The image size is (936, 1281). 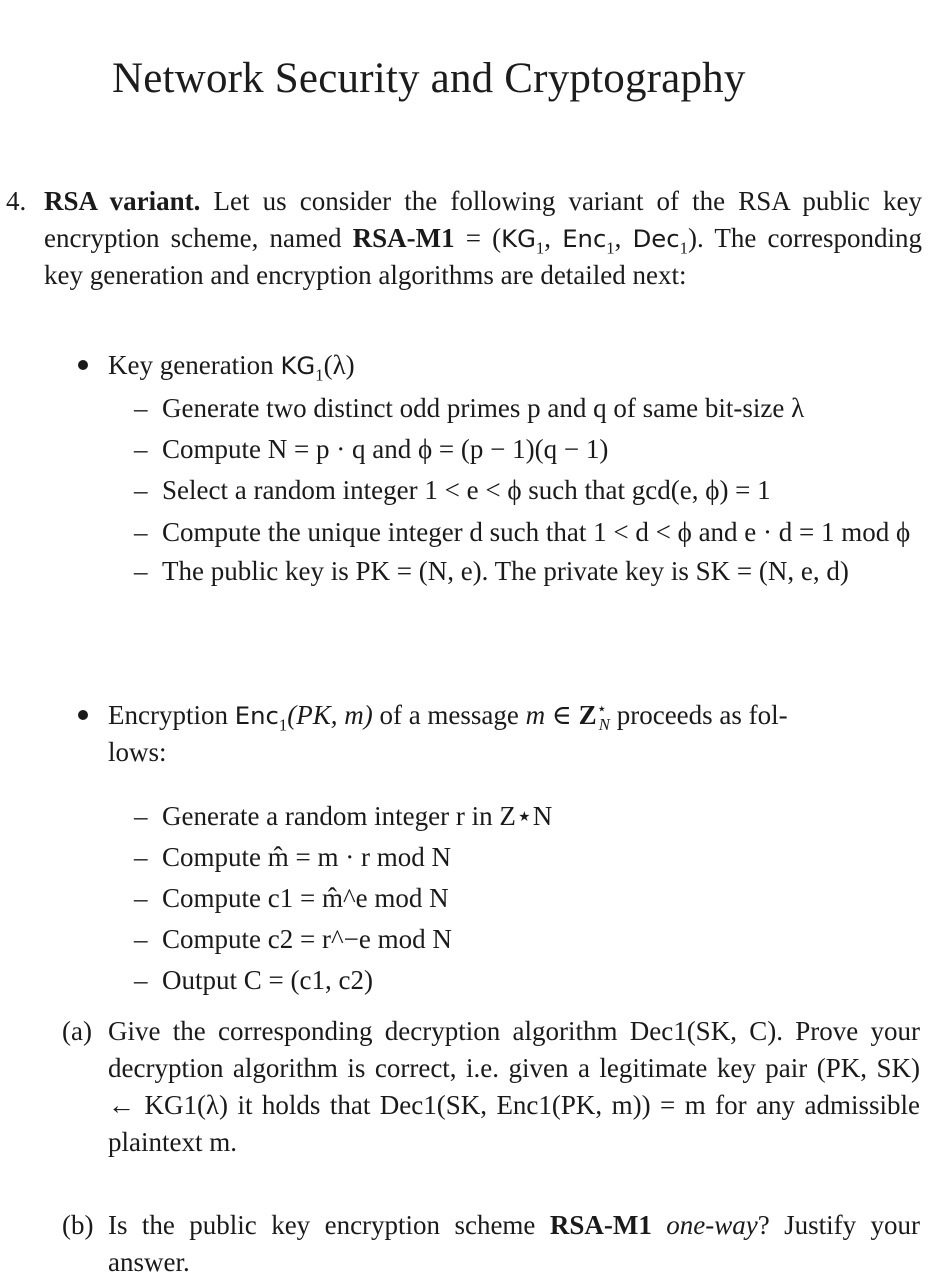 I want to click on enc-args: (PK, m), so click(x=330, y=715).